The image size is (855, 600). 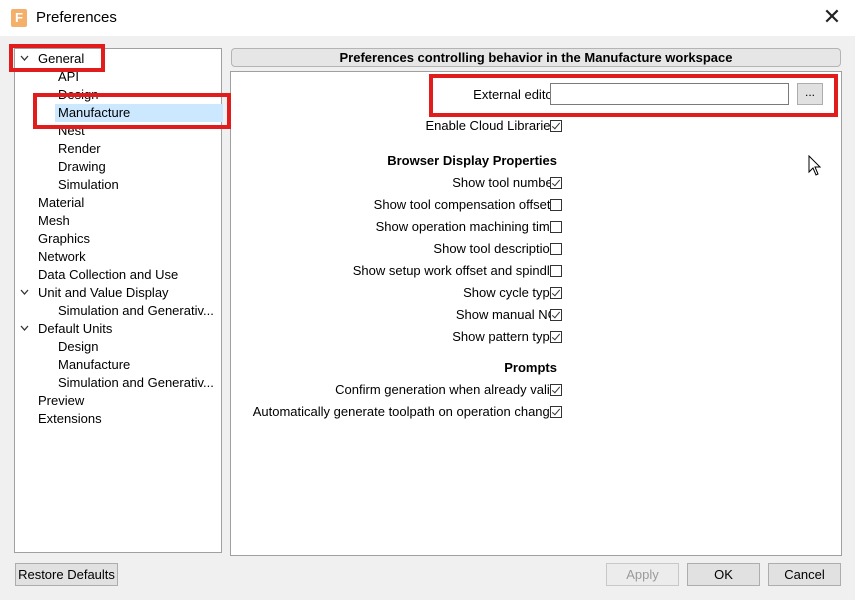 I want to click on close-icon: ✕, so click(x=832, y=17).